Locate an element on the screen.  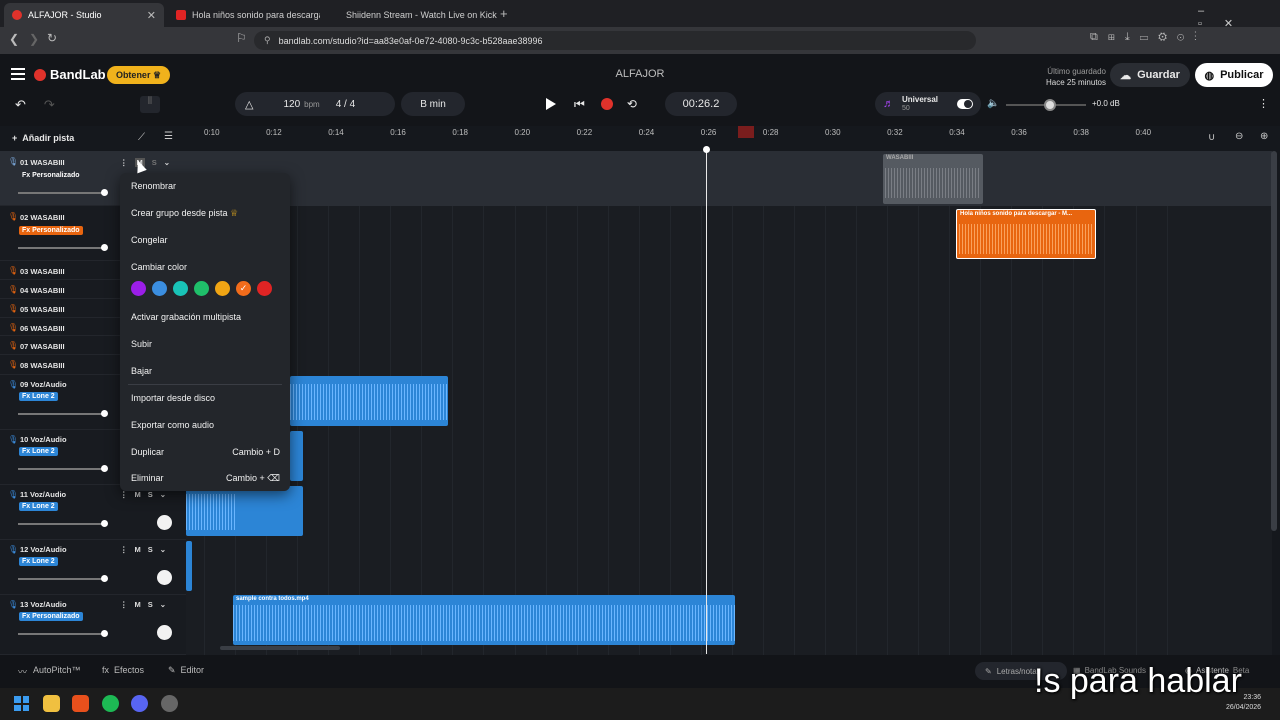
app-icon is located at coordinates (169, 703).